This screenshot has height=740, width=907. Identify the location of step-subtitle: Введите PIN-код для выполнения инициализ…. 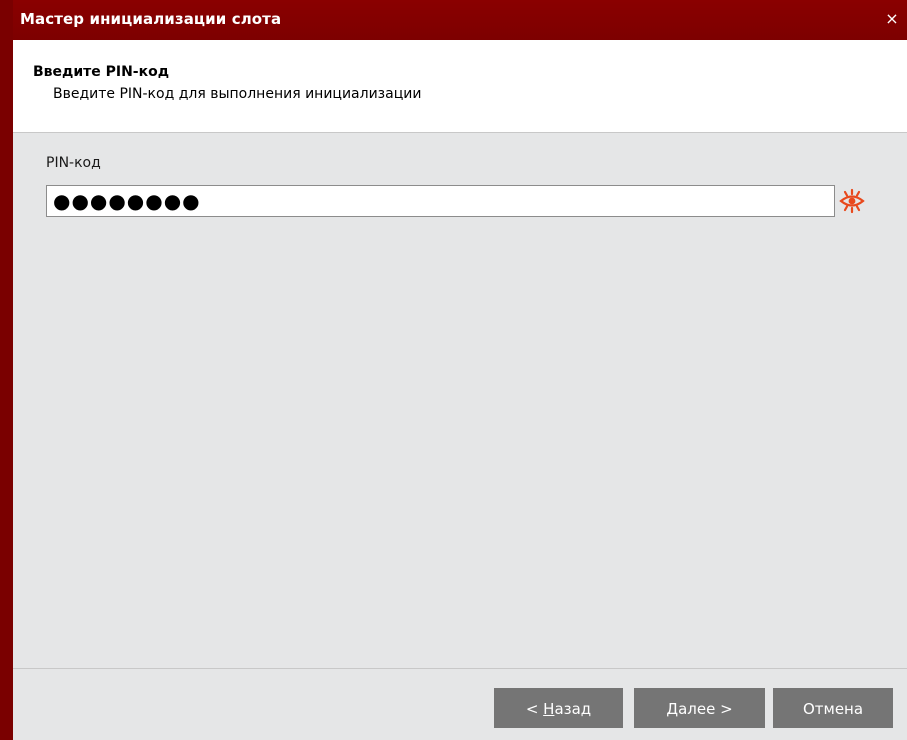
(237, 94).